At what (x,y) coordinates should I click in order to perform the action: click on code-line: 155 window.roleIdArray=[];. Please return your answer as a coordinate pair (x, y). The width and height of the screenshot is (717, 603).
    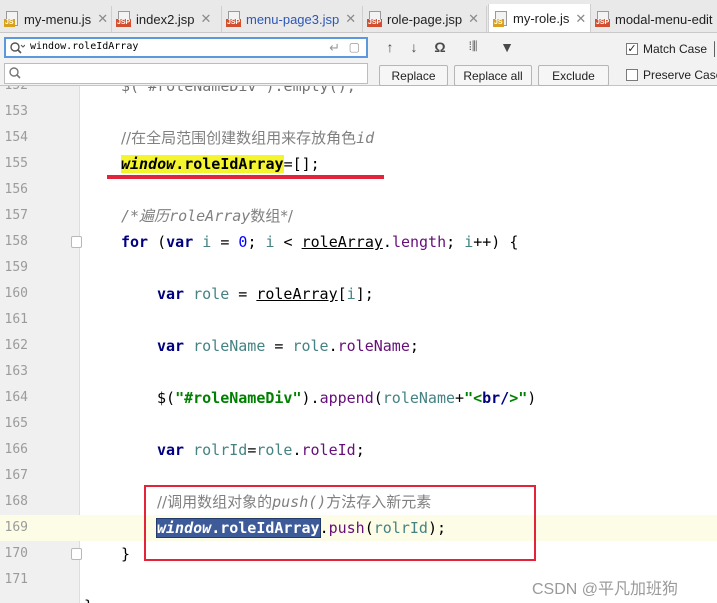
    Looking at the image, I should click on (358, 164).